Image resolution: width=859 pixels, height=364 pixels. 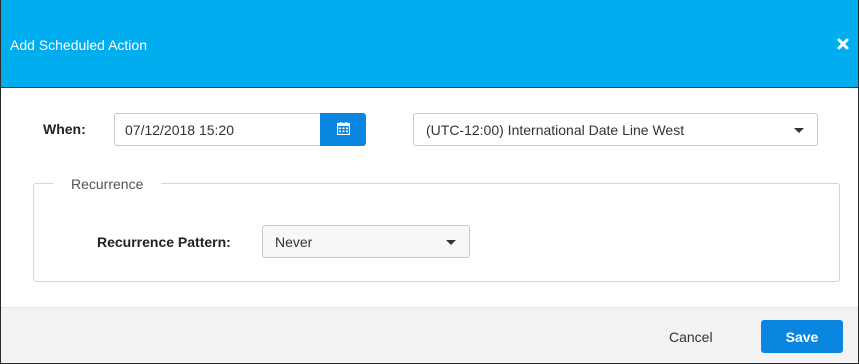 What do you see at coordinates (555, 130) in the screenshot?
I see `timezone-value: (UTC-12:00) International Date Line West` at bounding box center [555, 130].